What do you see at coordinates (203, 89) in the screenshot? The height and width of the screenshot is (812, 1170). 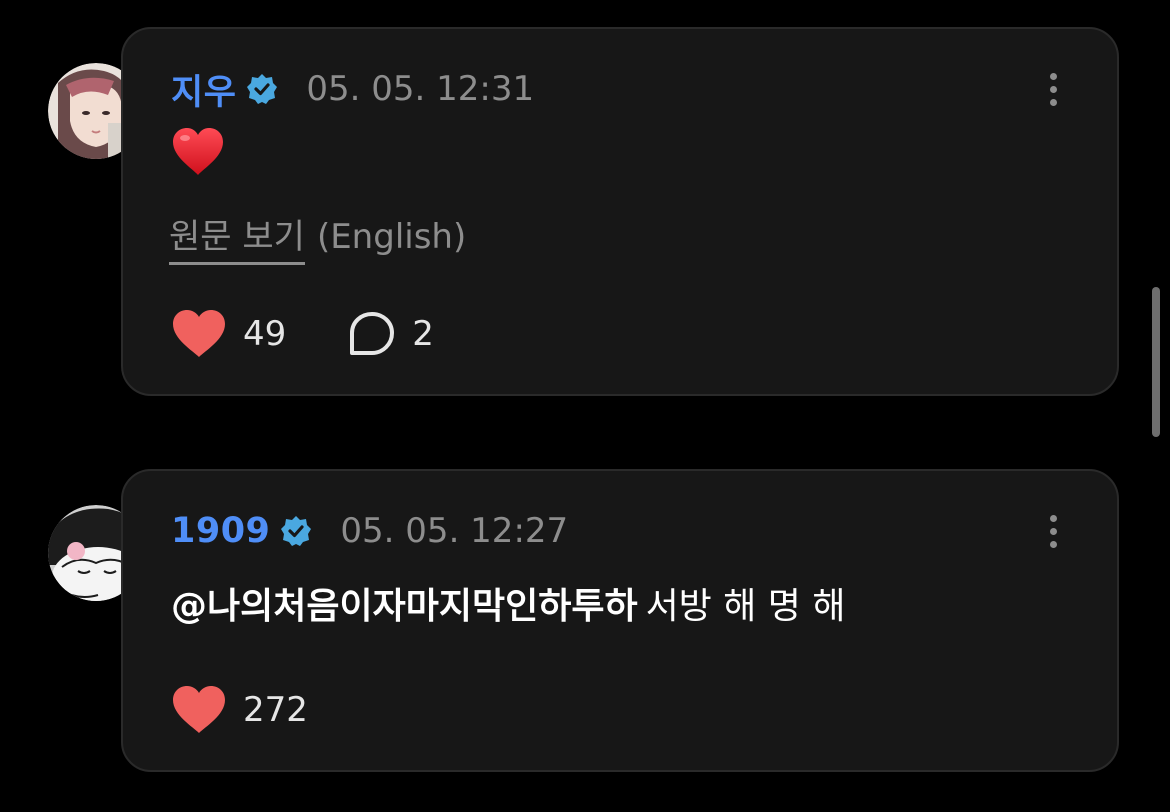 I see `username: 지우` at bounding box center [203, 89].